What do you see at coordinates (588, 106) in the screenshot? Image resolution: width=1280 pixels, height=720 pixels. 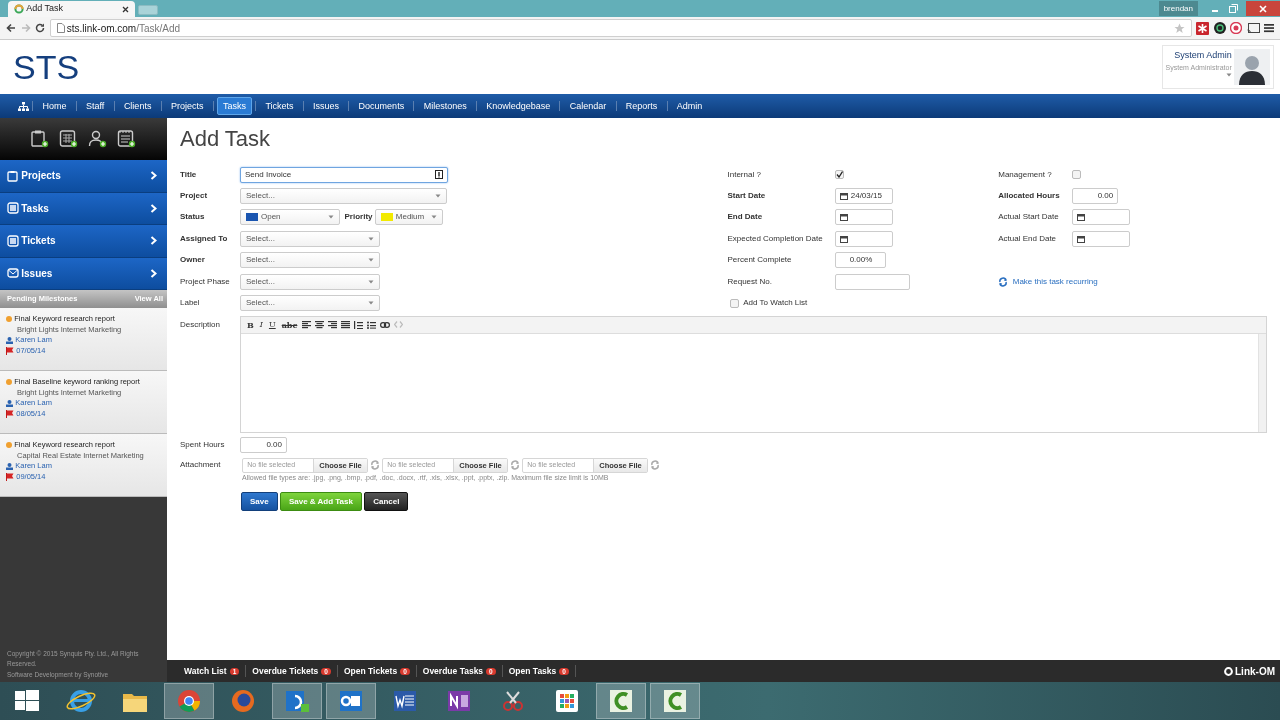 I see `nav-link: Calendar` at bounding box center [588, 106].